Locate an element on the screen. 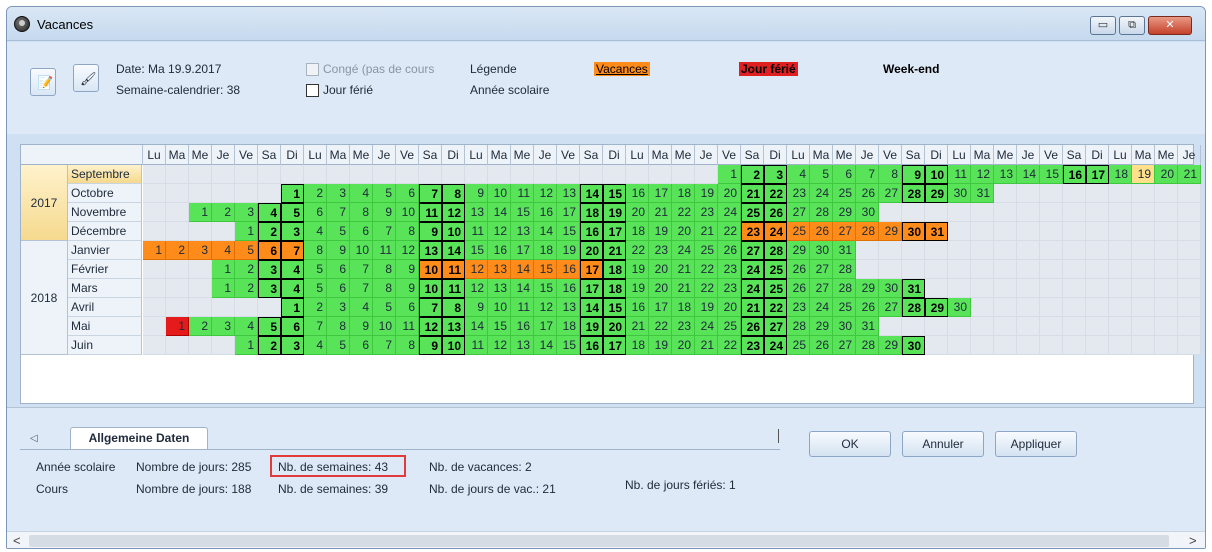 This screenshot has width=1212, height=552. horizontal-scrollbar: < > is located at coordinates (606, 539).